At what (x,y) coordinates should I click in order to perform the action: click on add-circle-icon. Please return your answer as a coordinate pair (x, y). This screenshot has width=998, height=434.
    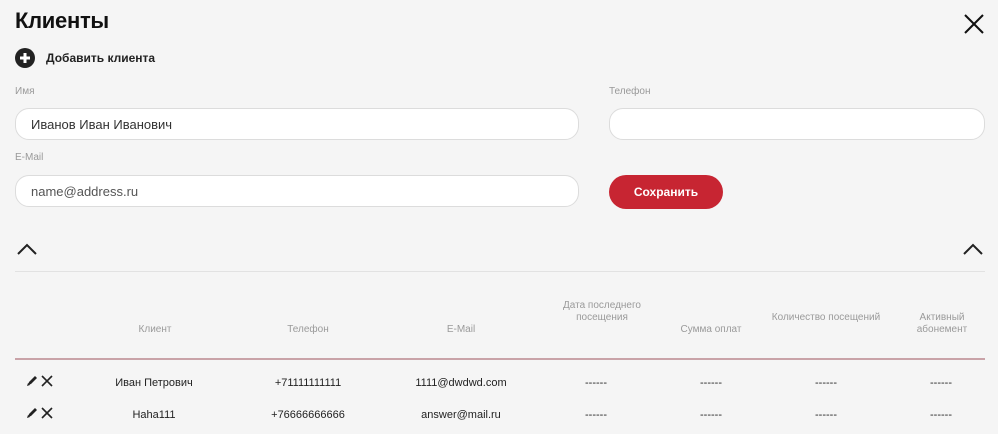
    Looking at the image, I should click on (25, 58).